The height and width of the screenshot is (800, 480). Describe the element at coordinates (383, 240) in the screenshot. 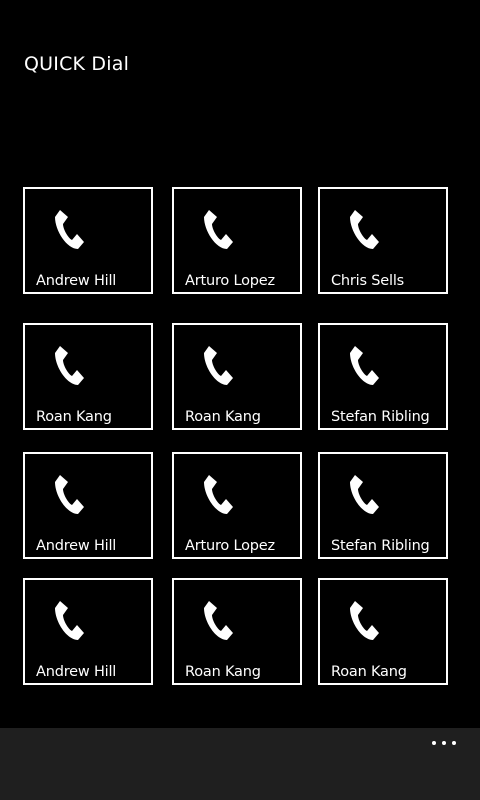

I see `contact-tile: Chris Sells` at that location.